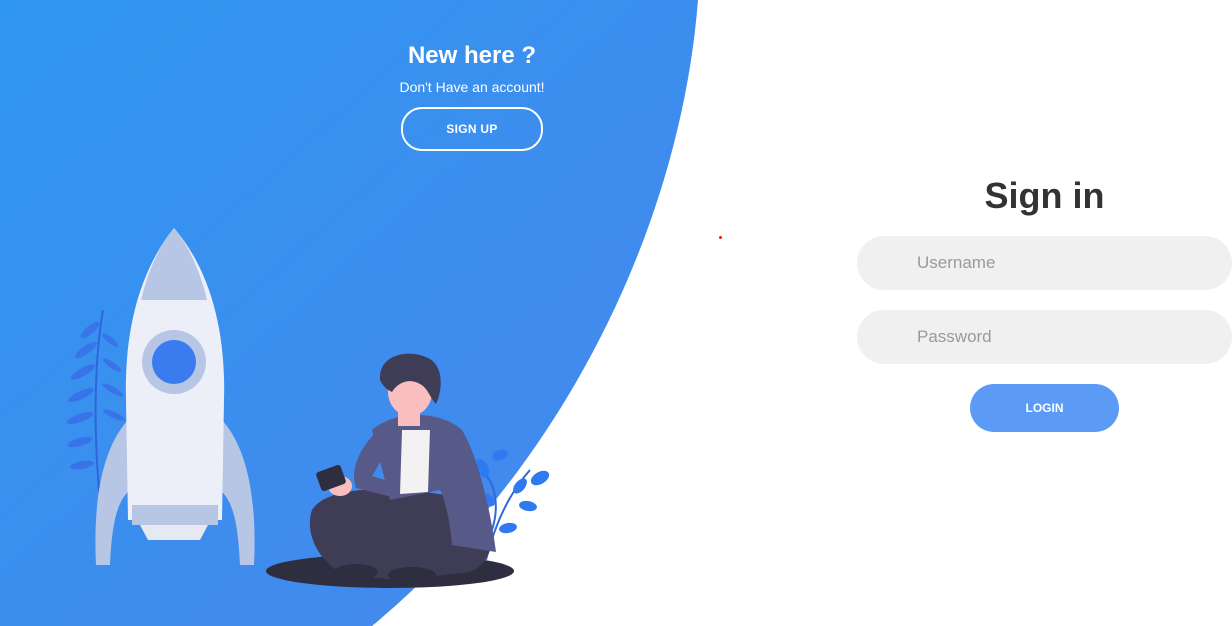 This screenshot has height=626, width=1232. I want to click on login-button: LOGIN, so click(1044, 408).